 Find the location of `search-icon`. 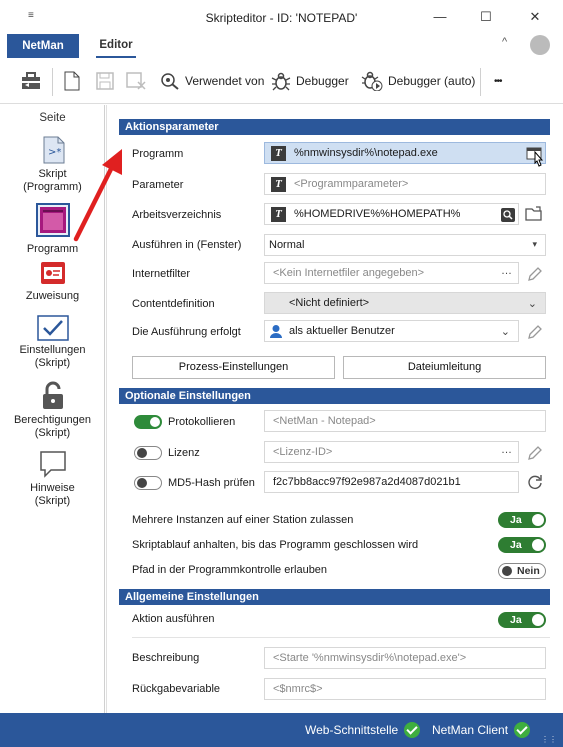

search-icon is located at coordinates (508, 215).